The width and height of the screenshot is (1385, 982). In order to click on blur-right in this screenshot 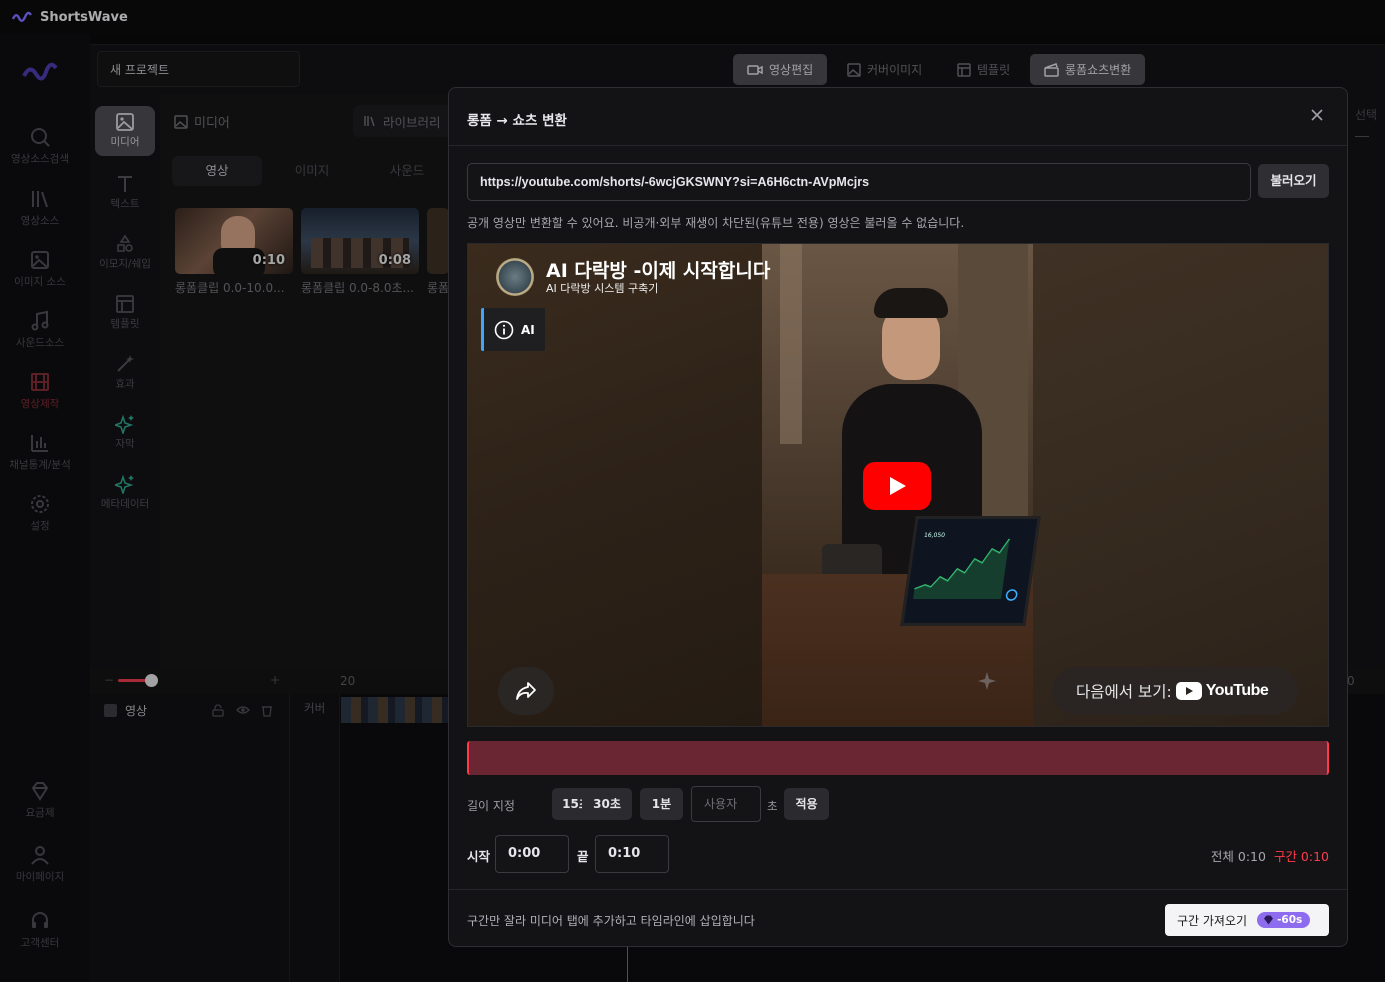, I will do `click(1180, 485)`.